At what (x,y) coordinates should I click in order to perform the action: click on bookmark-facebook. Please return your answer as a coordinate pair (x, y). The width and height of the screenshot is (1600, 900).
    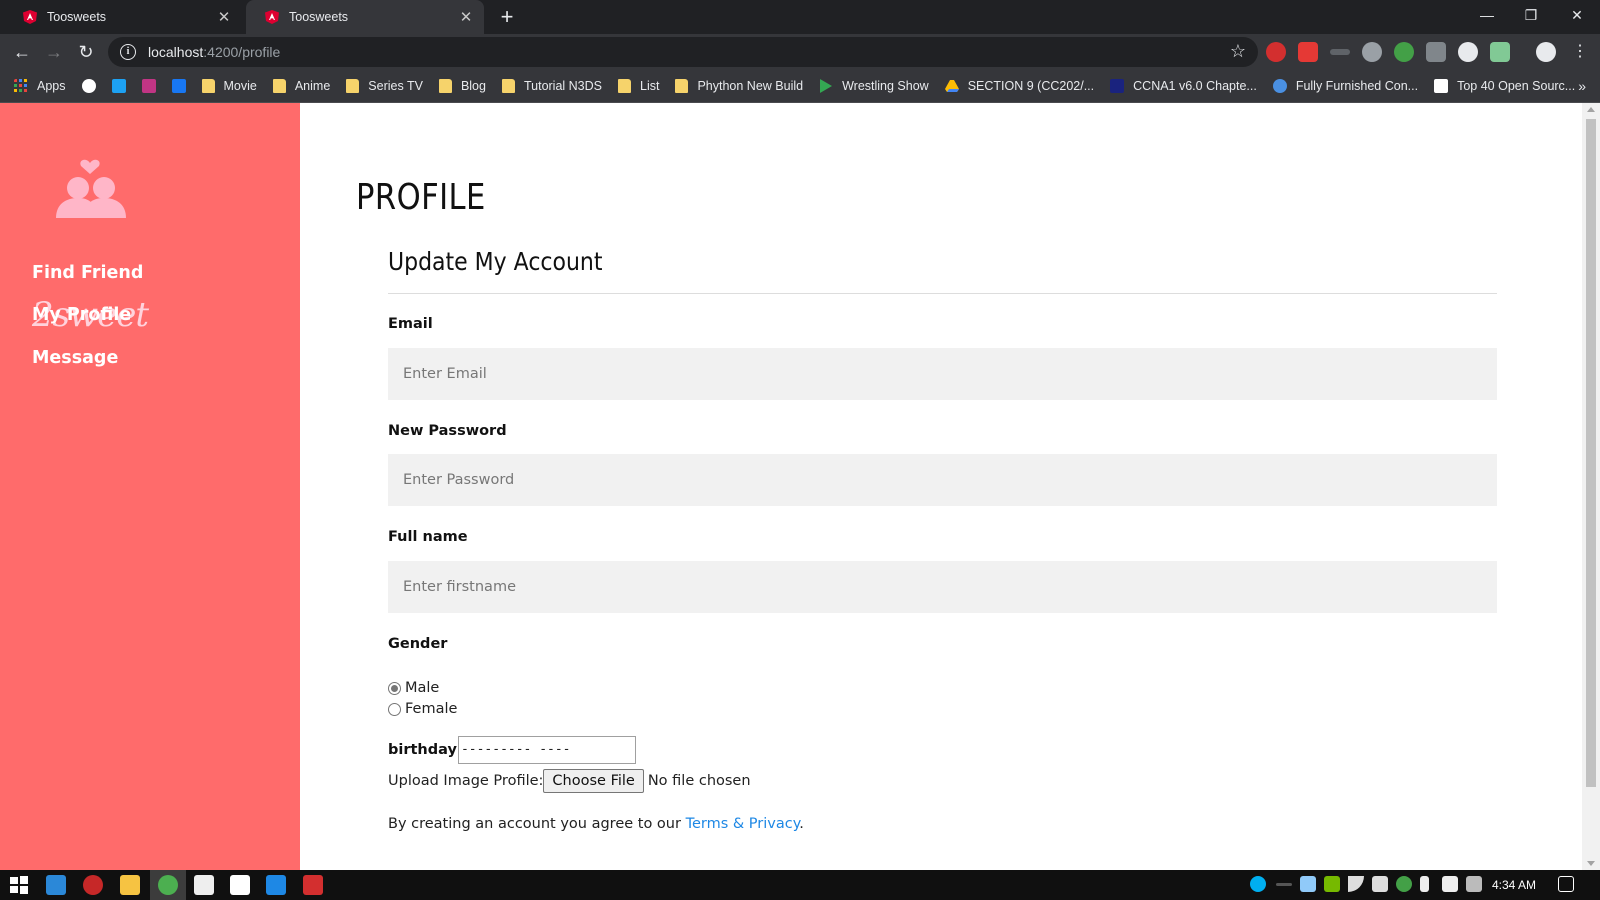
    Looking at the image, I should click on (178, 86).